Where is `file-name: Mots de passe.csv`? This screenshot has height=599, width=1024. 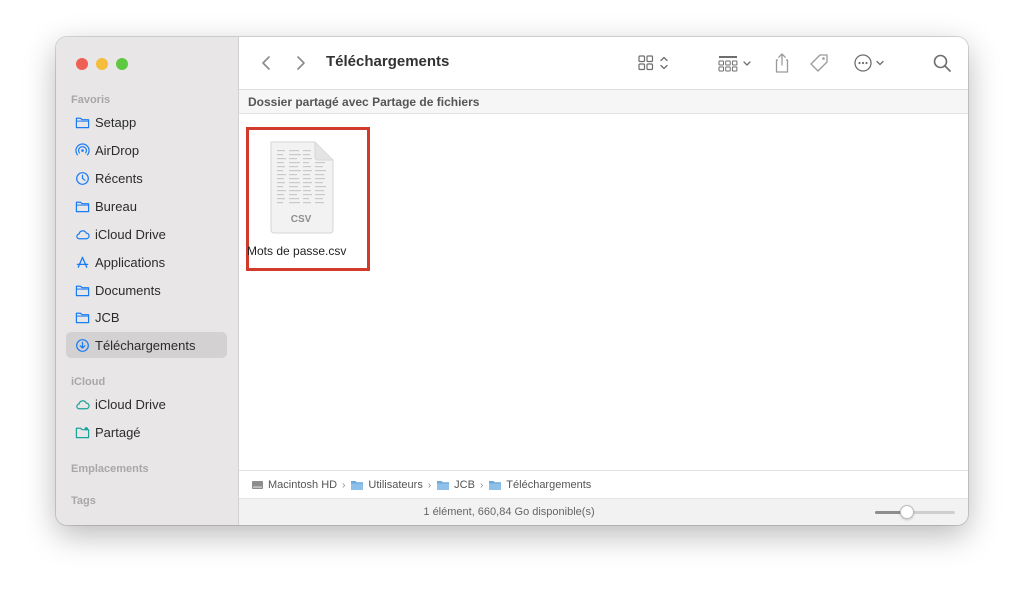 file-name: Mots de passe.csv is located at coordinates (308, 251).